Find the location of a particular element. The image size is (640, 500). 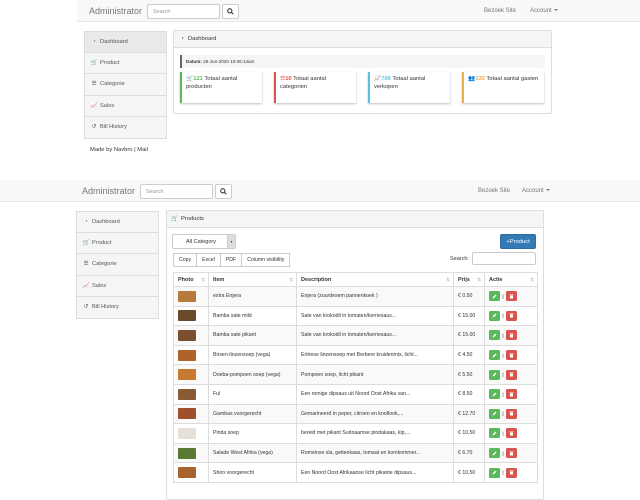

add-product-button: +Product is located at coordinates (518, 241).